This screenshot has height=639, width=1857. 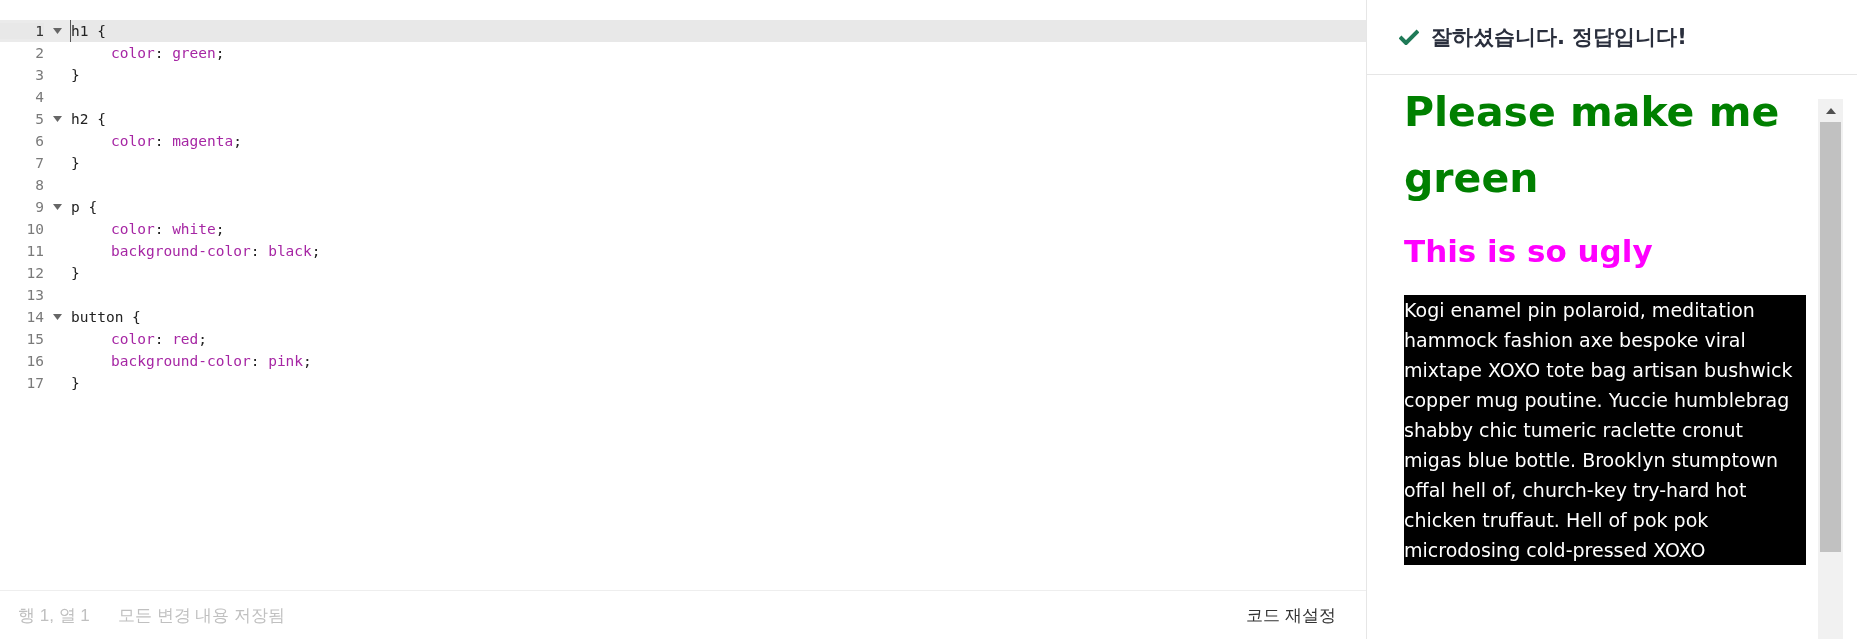 I want to click on success-message: 잘하셨습니다. 정답입니다!, so click(x=1559, y=37).